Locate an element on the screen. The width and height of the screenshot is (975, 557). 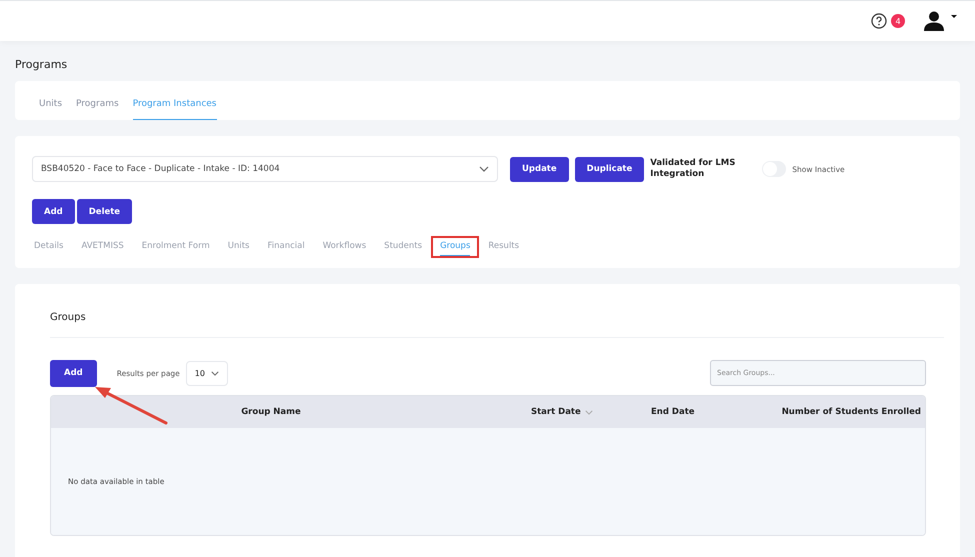
instance-select: BSB40520 - Face to Face - Duplicate - Intake - ID: 14004 is located at coordinates (265, 169).